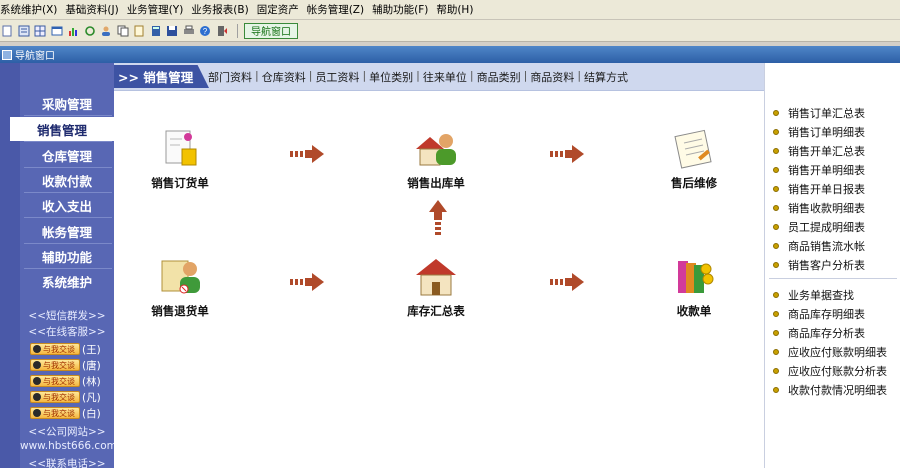  What do you see at coordinates (830, 389) in the screenshot?
I see `report-link: 收款付款情况明细表` at bounding box center [830, 389].